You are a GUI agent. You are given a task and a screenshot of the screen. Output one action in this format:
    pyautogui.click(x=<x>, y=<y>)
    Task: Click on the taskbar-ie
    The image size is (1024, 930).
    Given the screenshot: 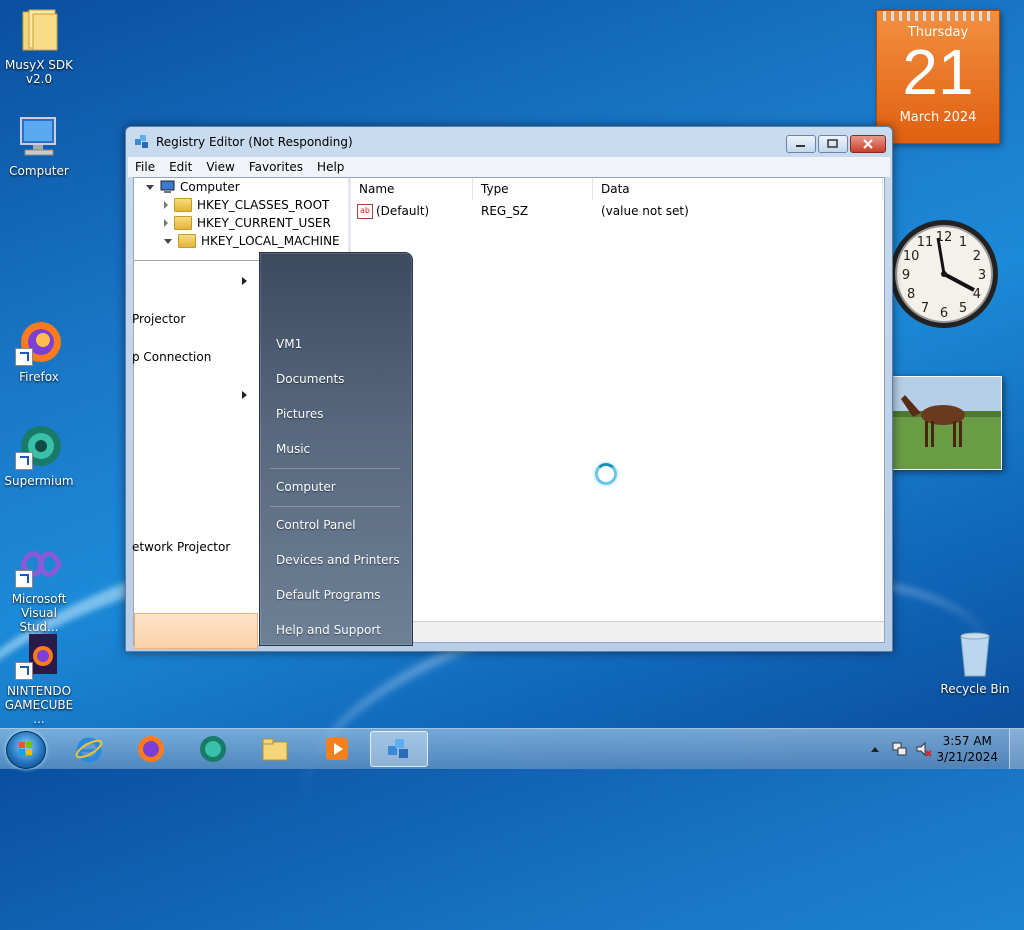 What is the action you would take?
    pyautogui.click(x=89, y=749)
    